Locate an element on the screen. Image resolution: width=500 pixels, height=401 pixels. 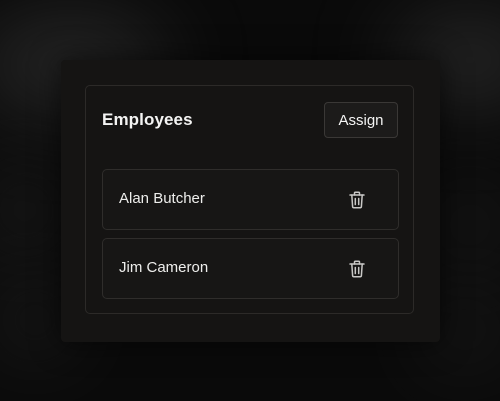
list-item: Alan Butcher is located at coordinates (250, 199).